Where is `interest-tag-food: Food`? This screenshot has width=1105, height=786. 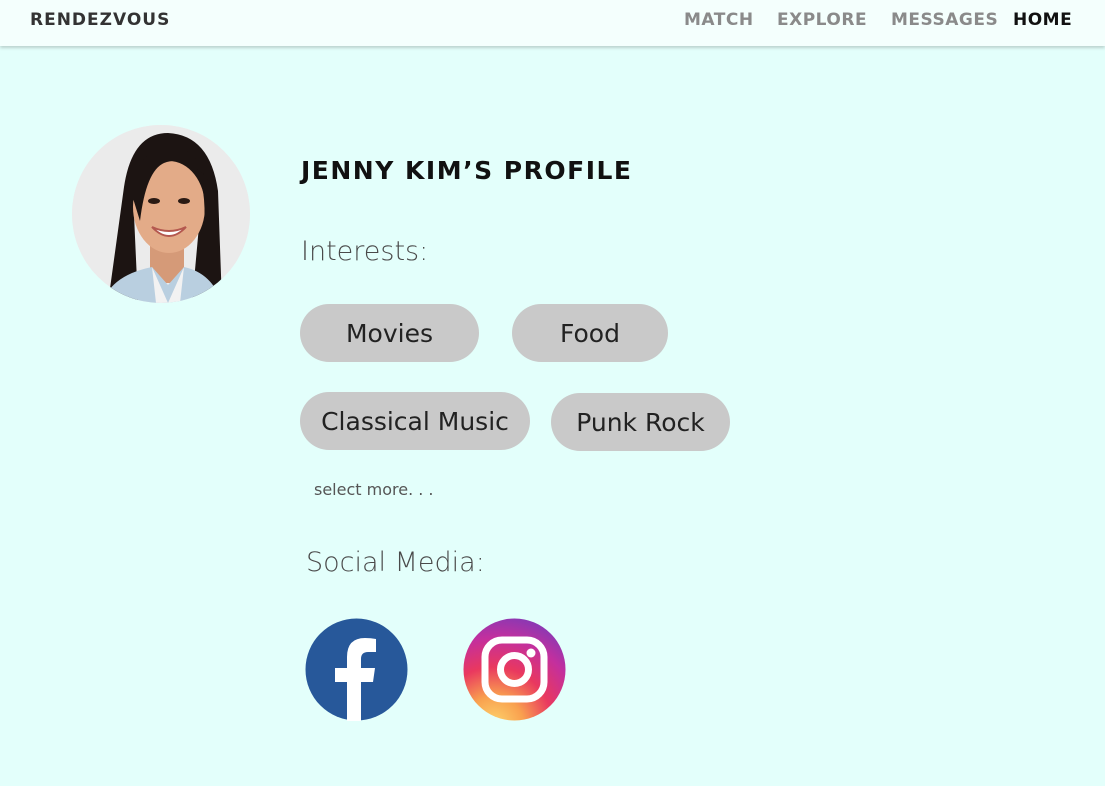 interest-tag-food: Food is located at coordinates (590, 333).